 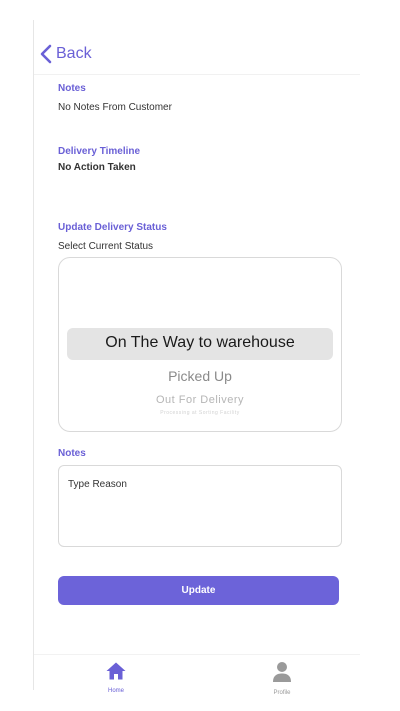 What do you see at coordinates (198, 590) in the screenshot?
I see `update-button: Update` at bounding box center [198, 590].